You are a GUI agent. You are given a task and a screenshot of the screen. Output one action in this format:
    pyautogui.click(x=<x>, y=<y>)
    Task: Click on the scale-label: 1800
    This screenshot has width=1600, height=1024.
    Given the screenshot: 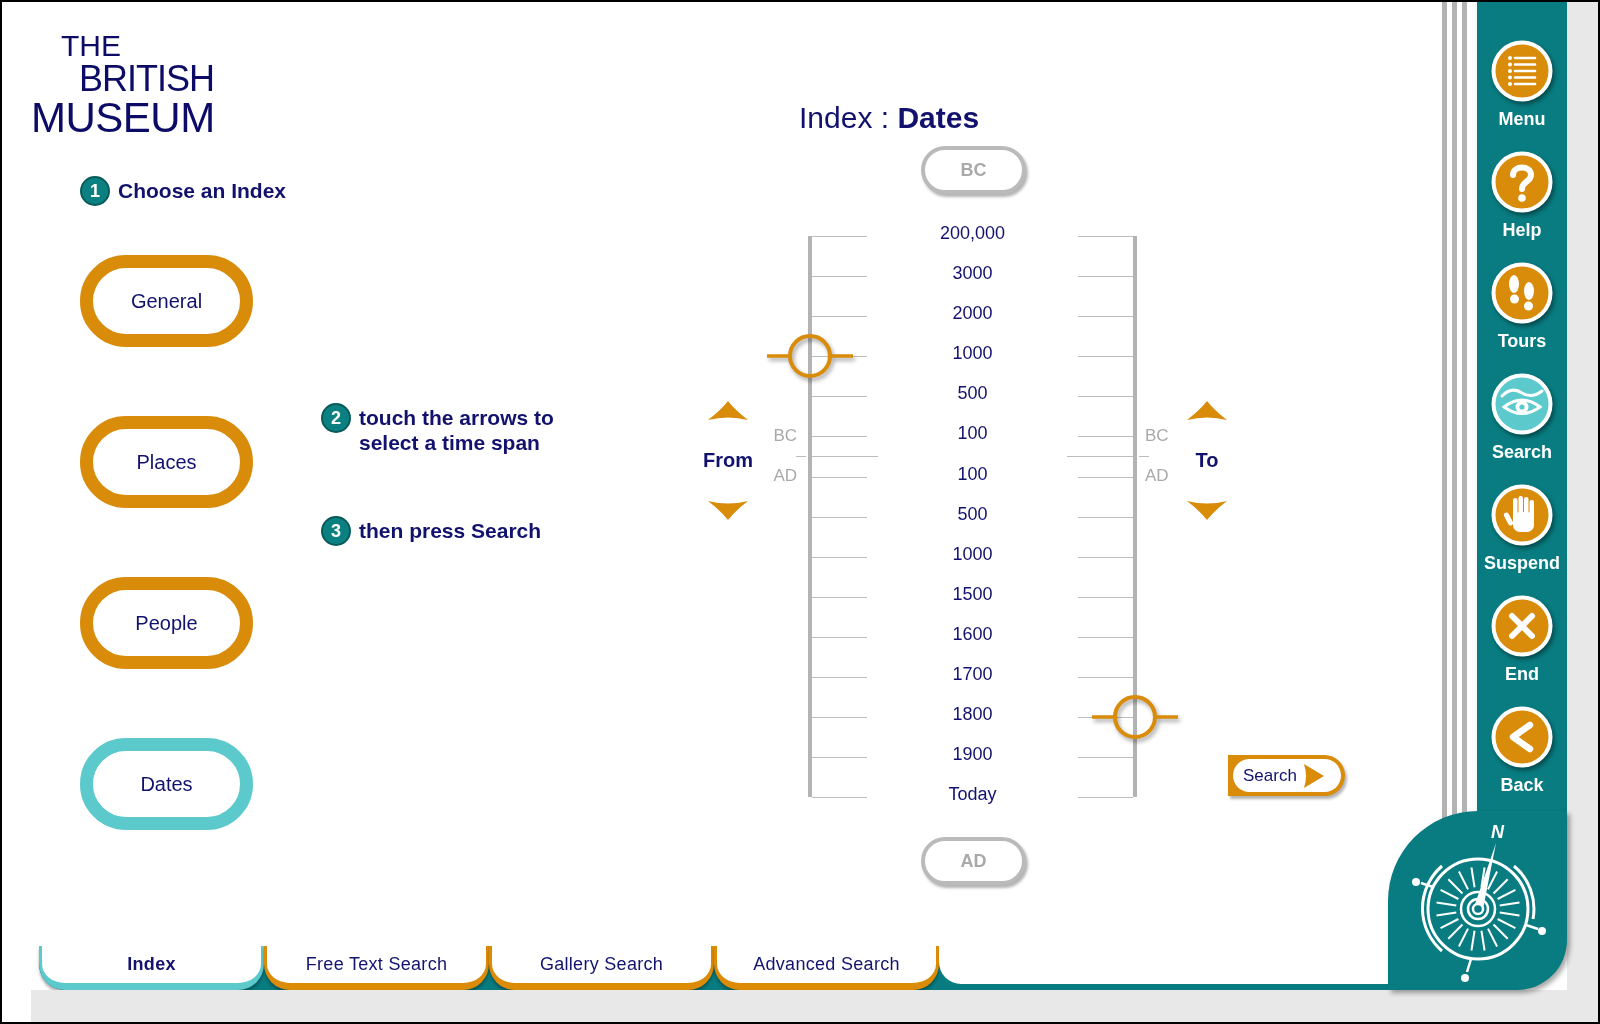 What is the action you would take?
    pyautogui.click(x=972, y=714)
    